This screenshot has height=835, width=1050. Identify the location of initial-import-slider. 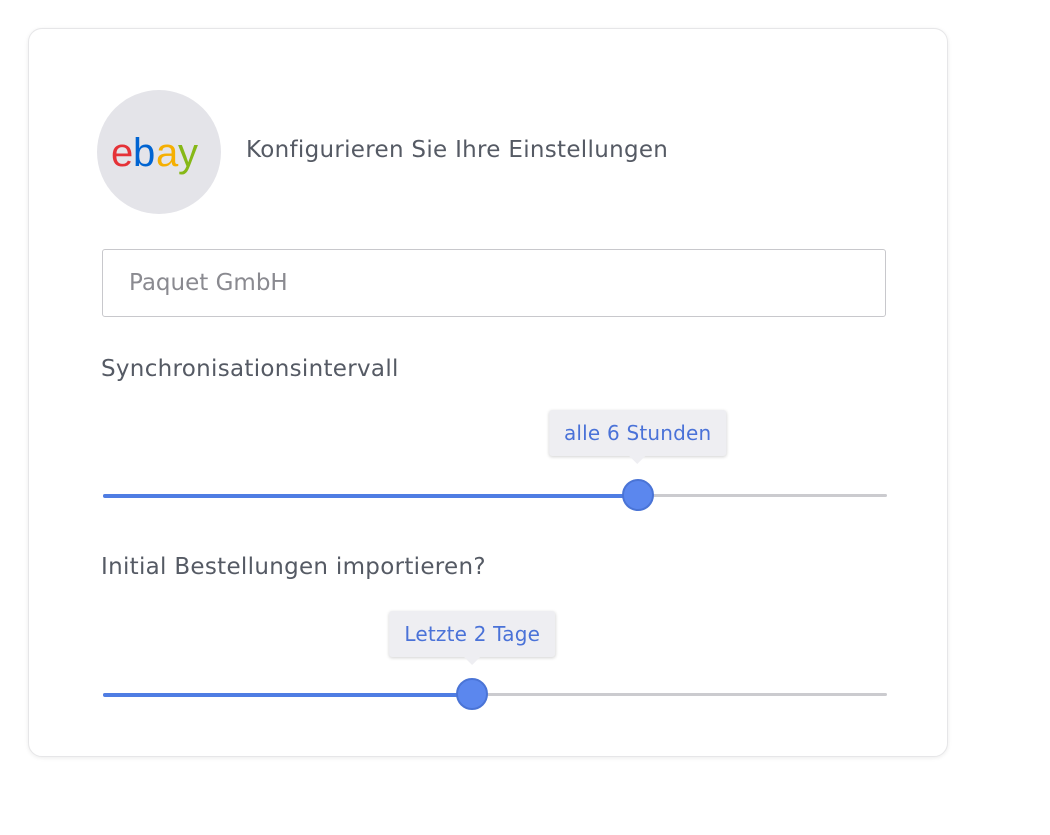
(495, 695).